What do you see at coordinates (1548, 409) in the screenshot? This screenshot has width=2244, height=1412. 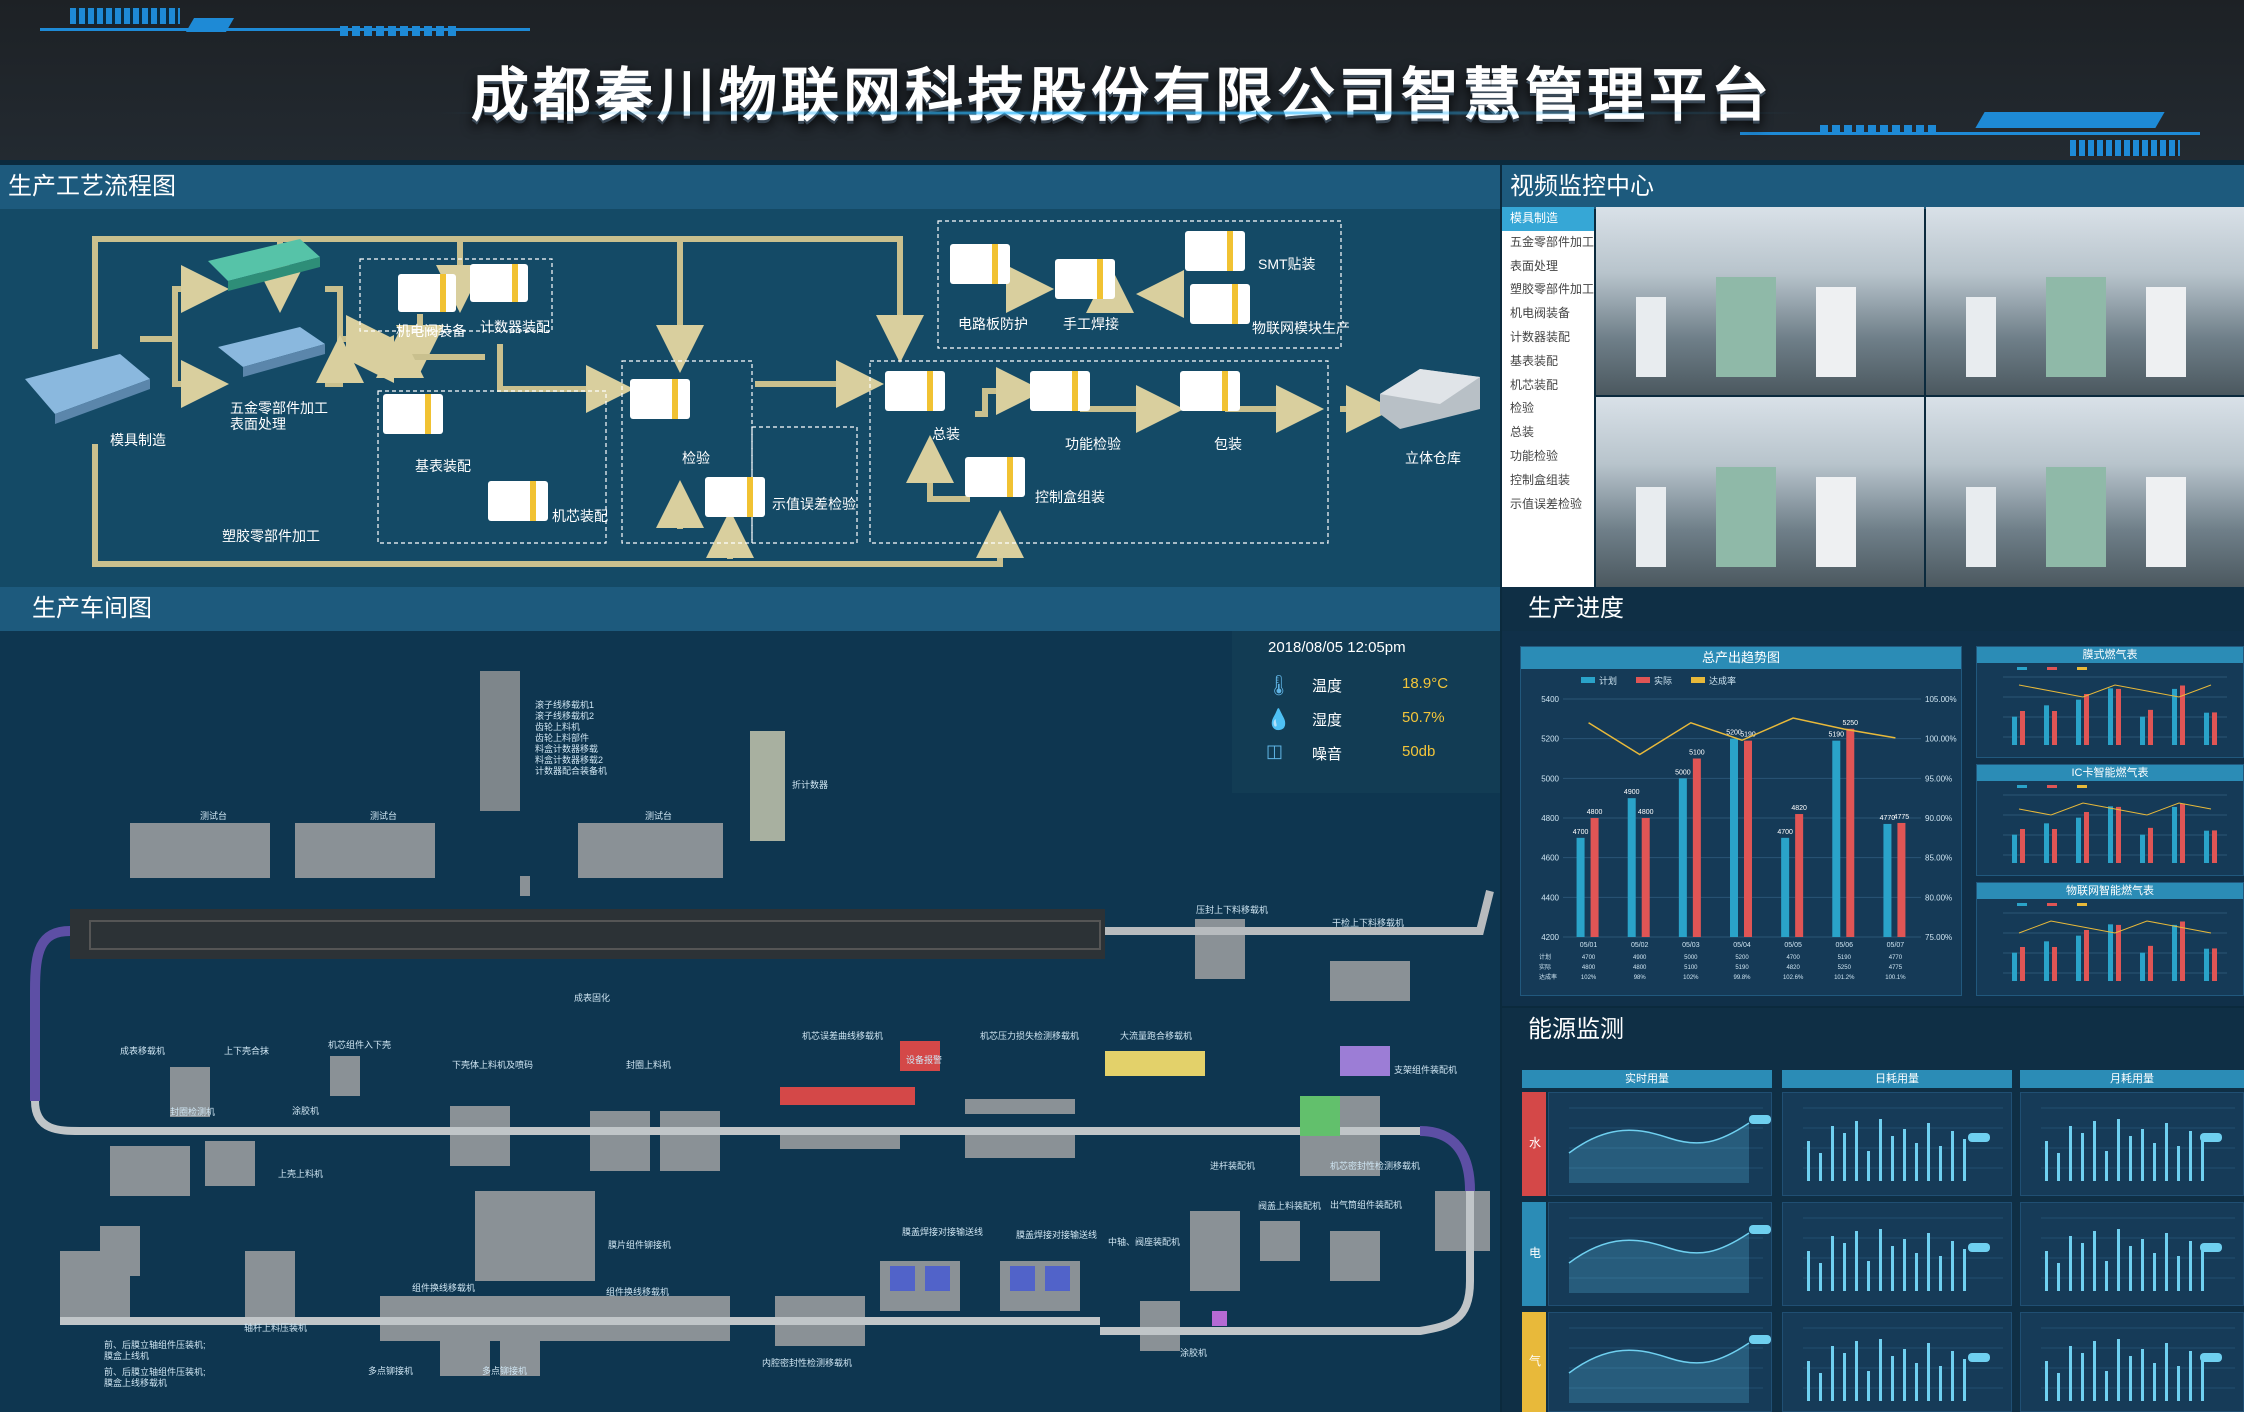 I see `camera-item: 检验` at bounding box center [1548, 409].